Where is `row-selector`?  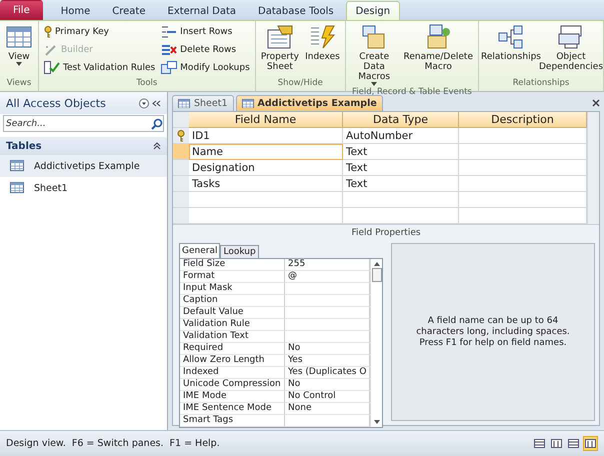 row-selector is located at coordinates (181, 136).